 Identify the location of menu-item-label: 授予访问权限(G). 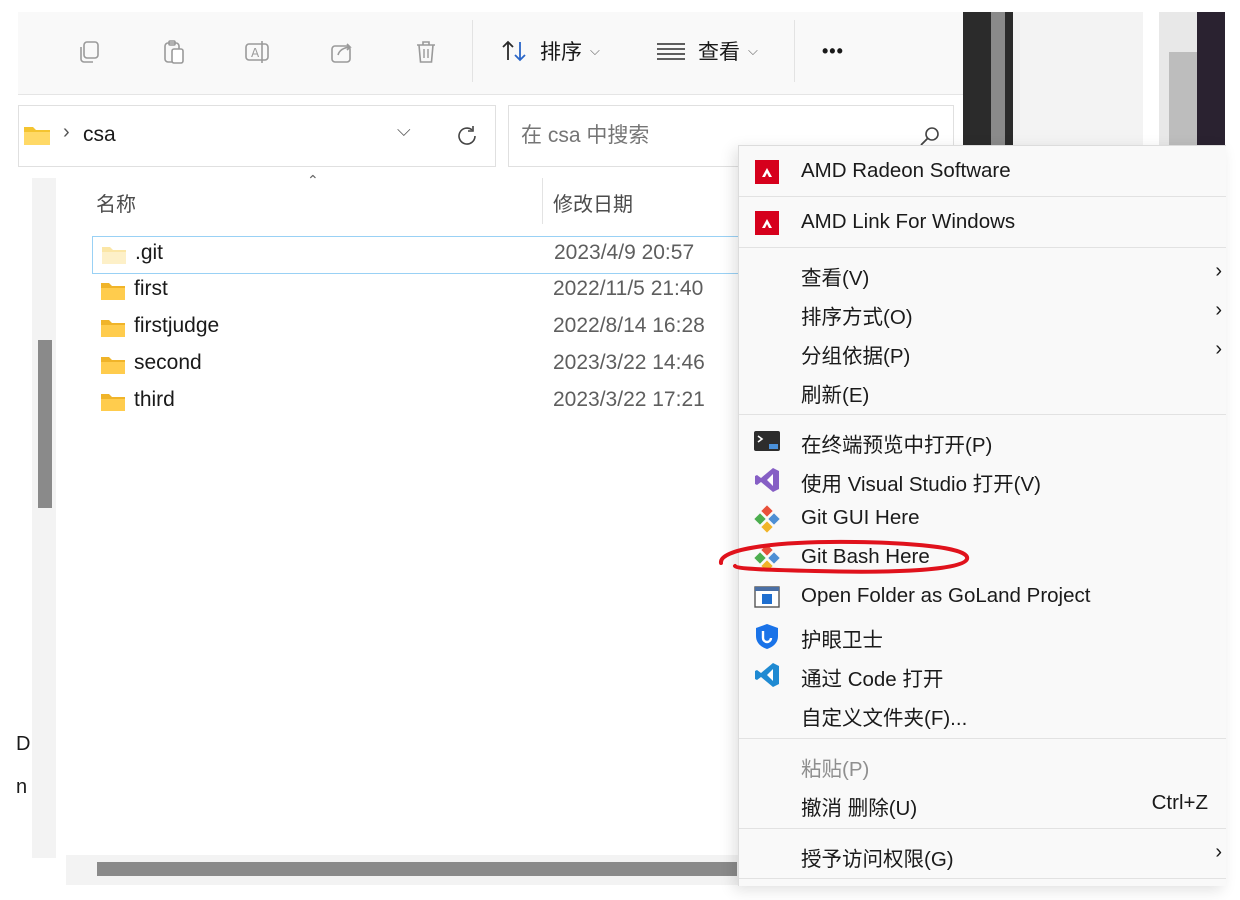
(877, 859).